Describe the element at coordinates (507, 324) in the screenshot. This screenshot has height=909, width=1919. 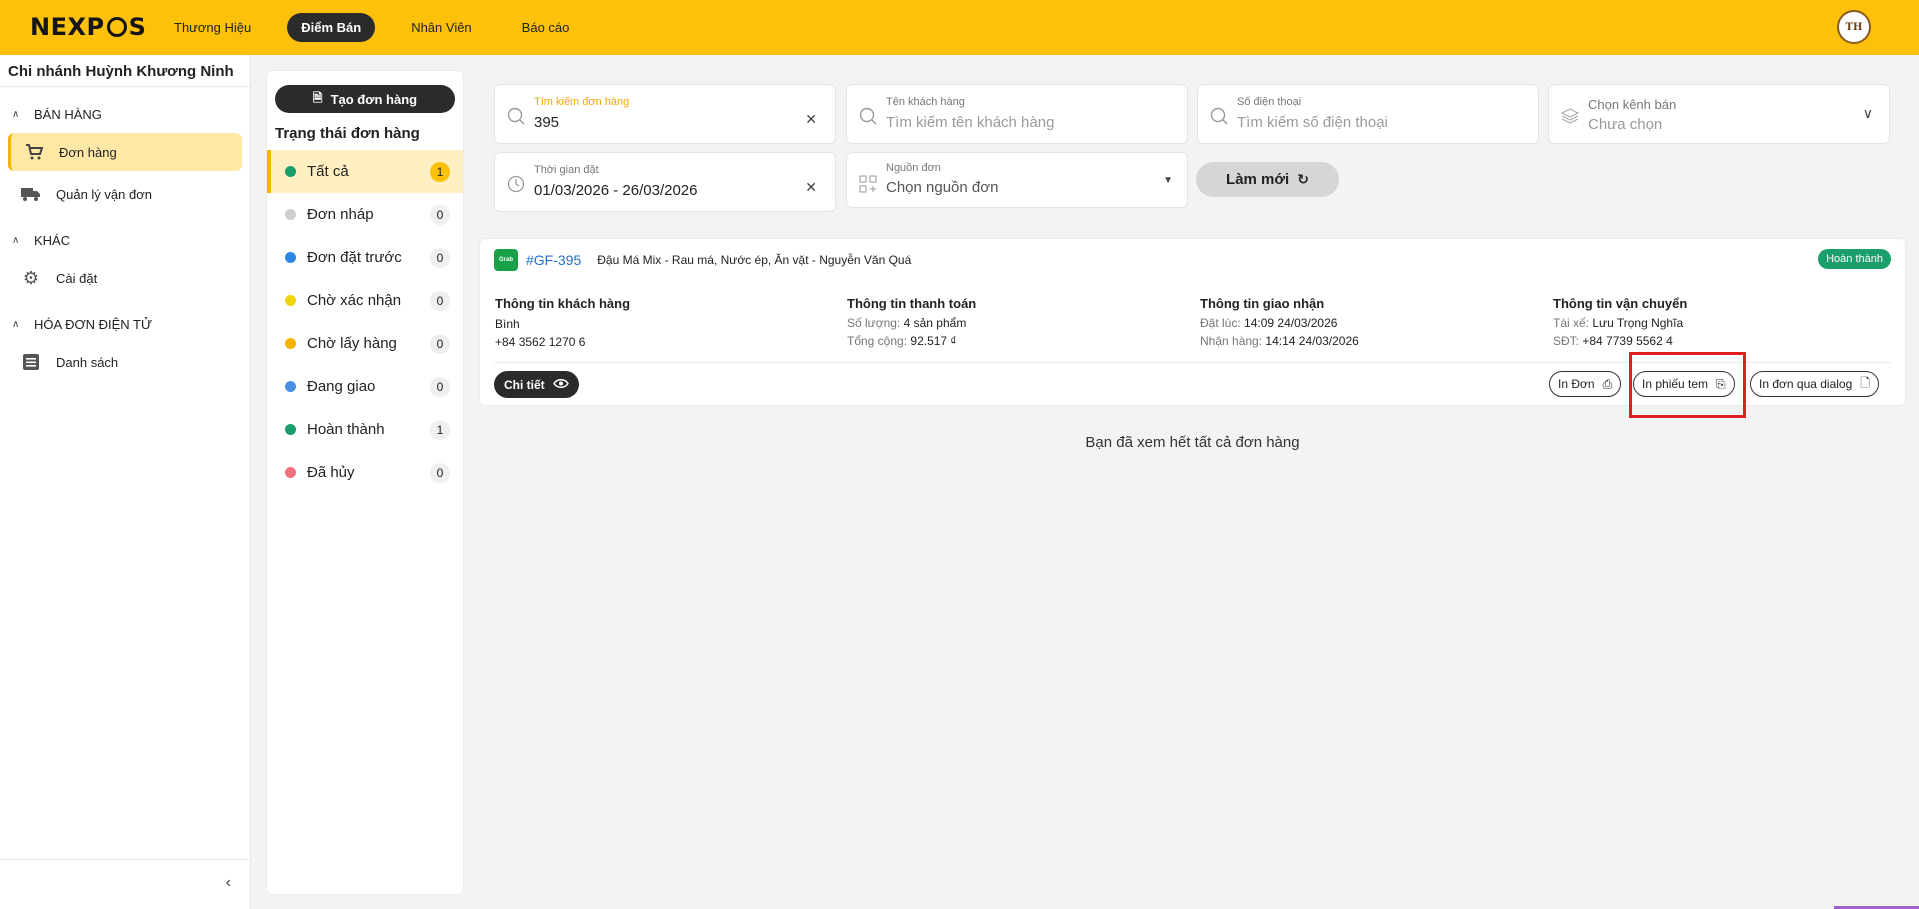
I see `customer-name: Bình` at that location.